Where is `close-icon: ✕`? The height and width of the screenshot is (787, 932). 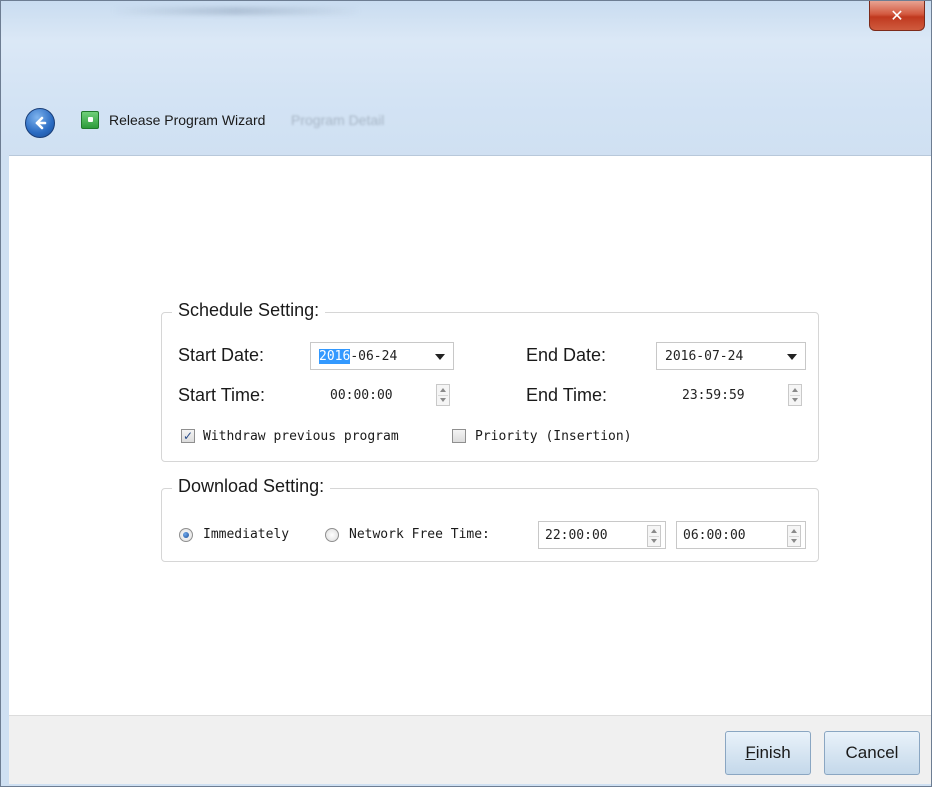 close-icon: ✕ is located at coordinates (897, 16).